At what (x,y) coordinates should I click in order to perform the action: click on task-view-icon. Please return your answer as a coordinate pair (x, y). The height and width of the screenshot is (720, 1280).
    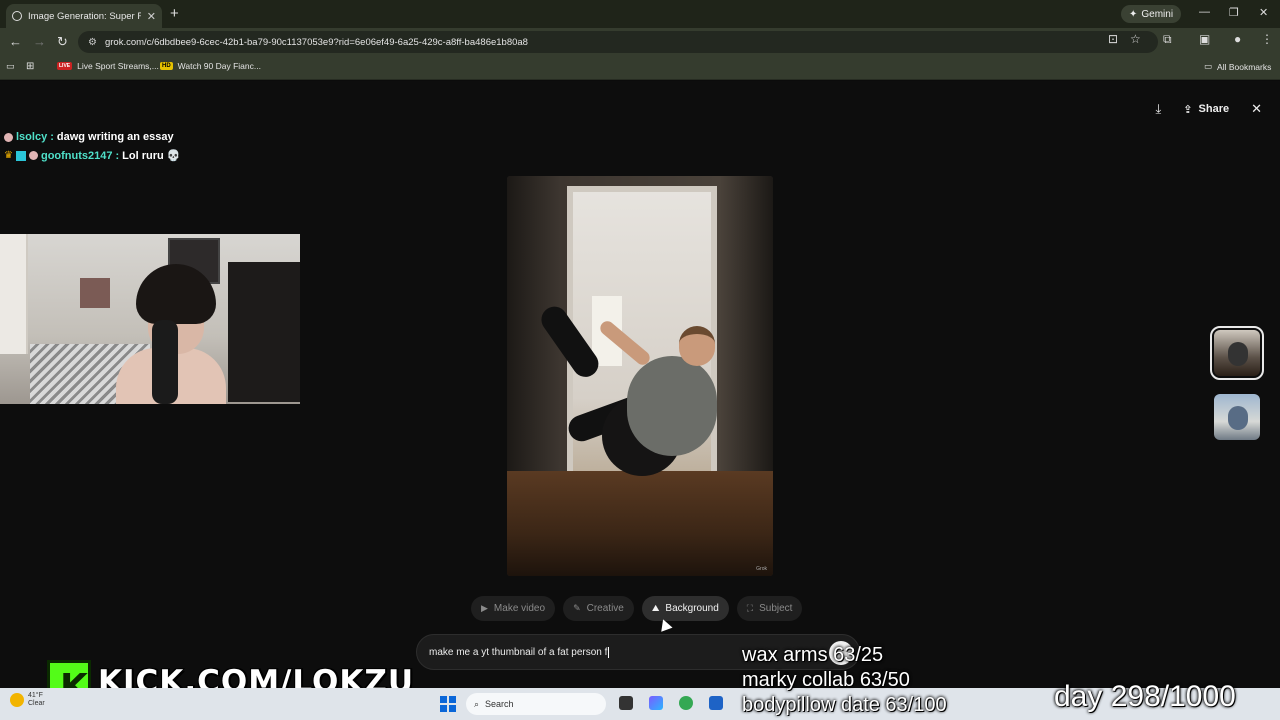
    Looking at the image, I should click on (626, 703).